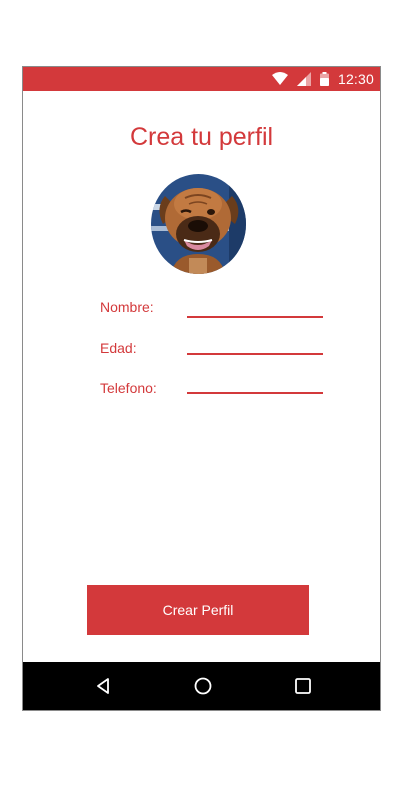 The width and height of the screenshot is (400, 800). What do you see at coordinates (118, 348) in the screenshot?
I see `edad-label: Edad:` at bounding box center [118, 348].